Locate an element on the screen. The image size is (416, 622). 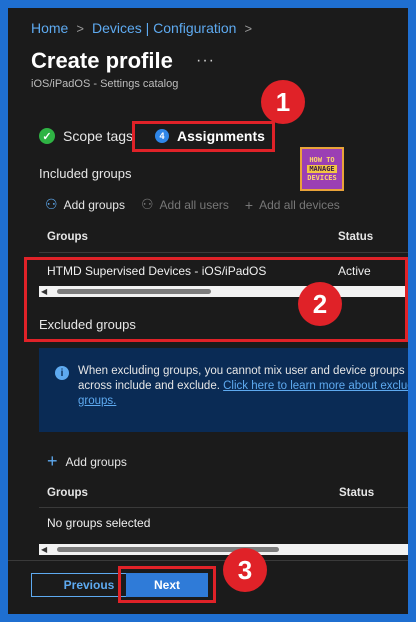
add-groups-button: ⚇ Add groups is located at coordinates (85, 204).